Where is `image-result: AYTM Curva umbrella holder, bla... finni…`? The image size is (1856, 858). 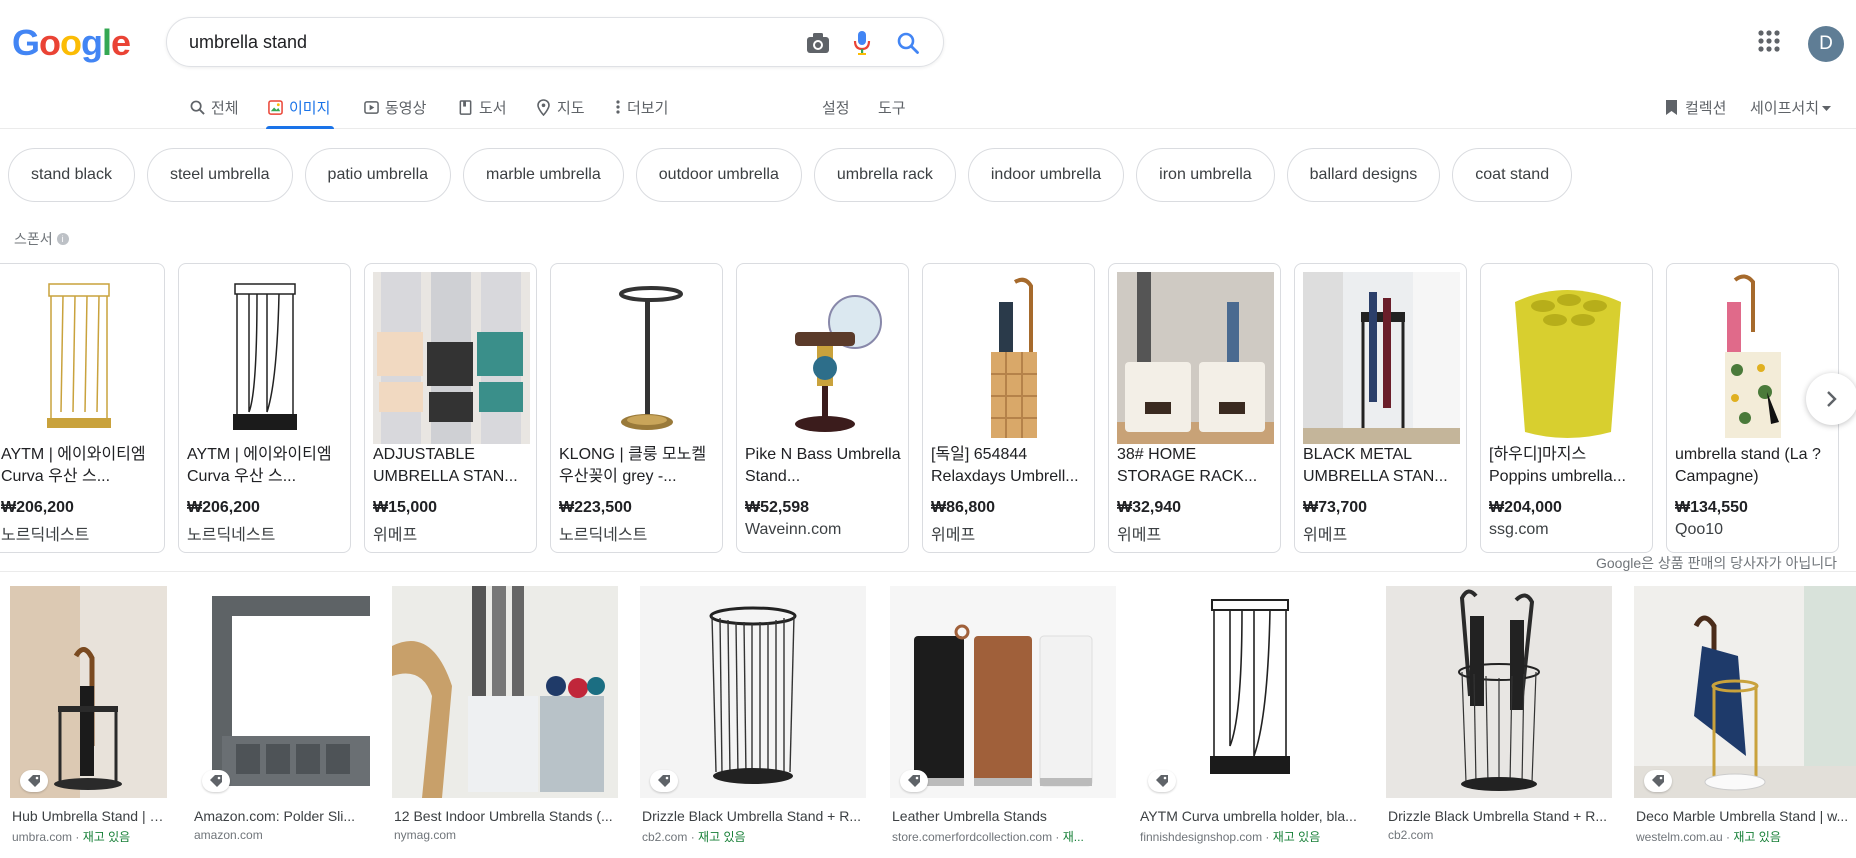
image-result: AYTM Curva umbrella holder, bla... finni… is located at coordinates (1251, 722).